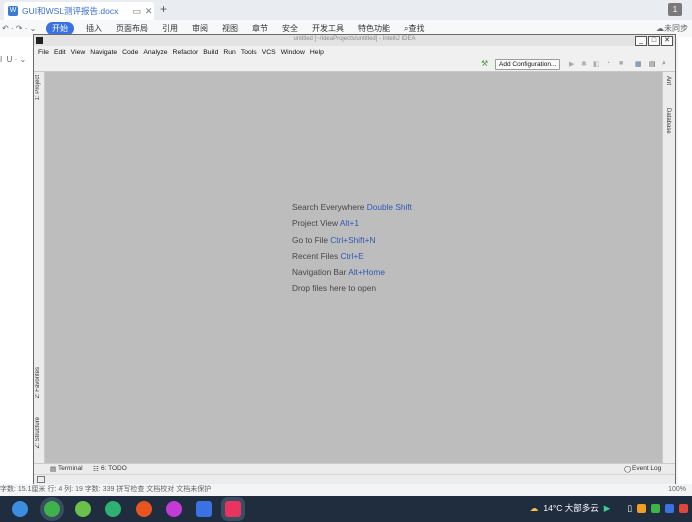 The height and width of the screenshot is (522, 692). What do you see at coordinates (484, 63) in the screenshot?
I see `build-hammer-icon: ⚒` at bounding box center [484, 63].